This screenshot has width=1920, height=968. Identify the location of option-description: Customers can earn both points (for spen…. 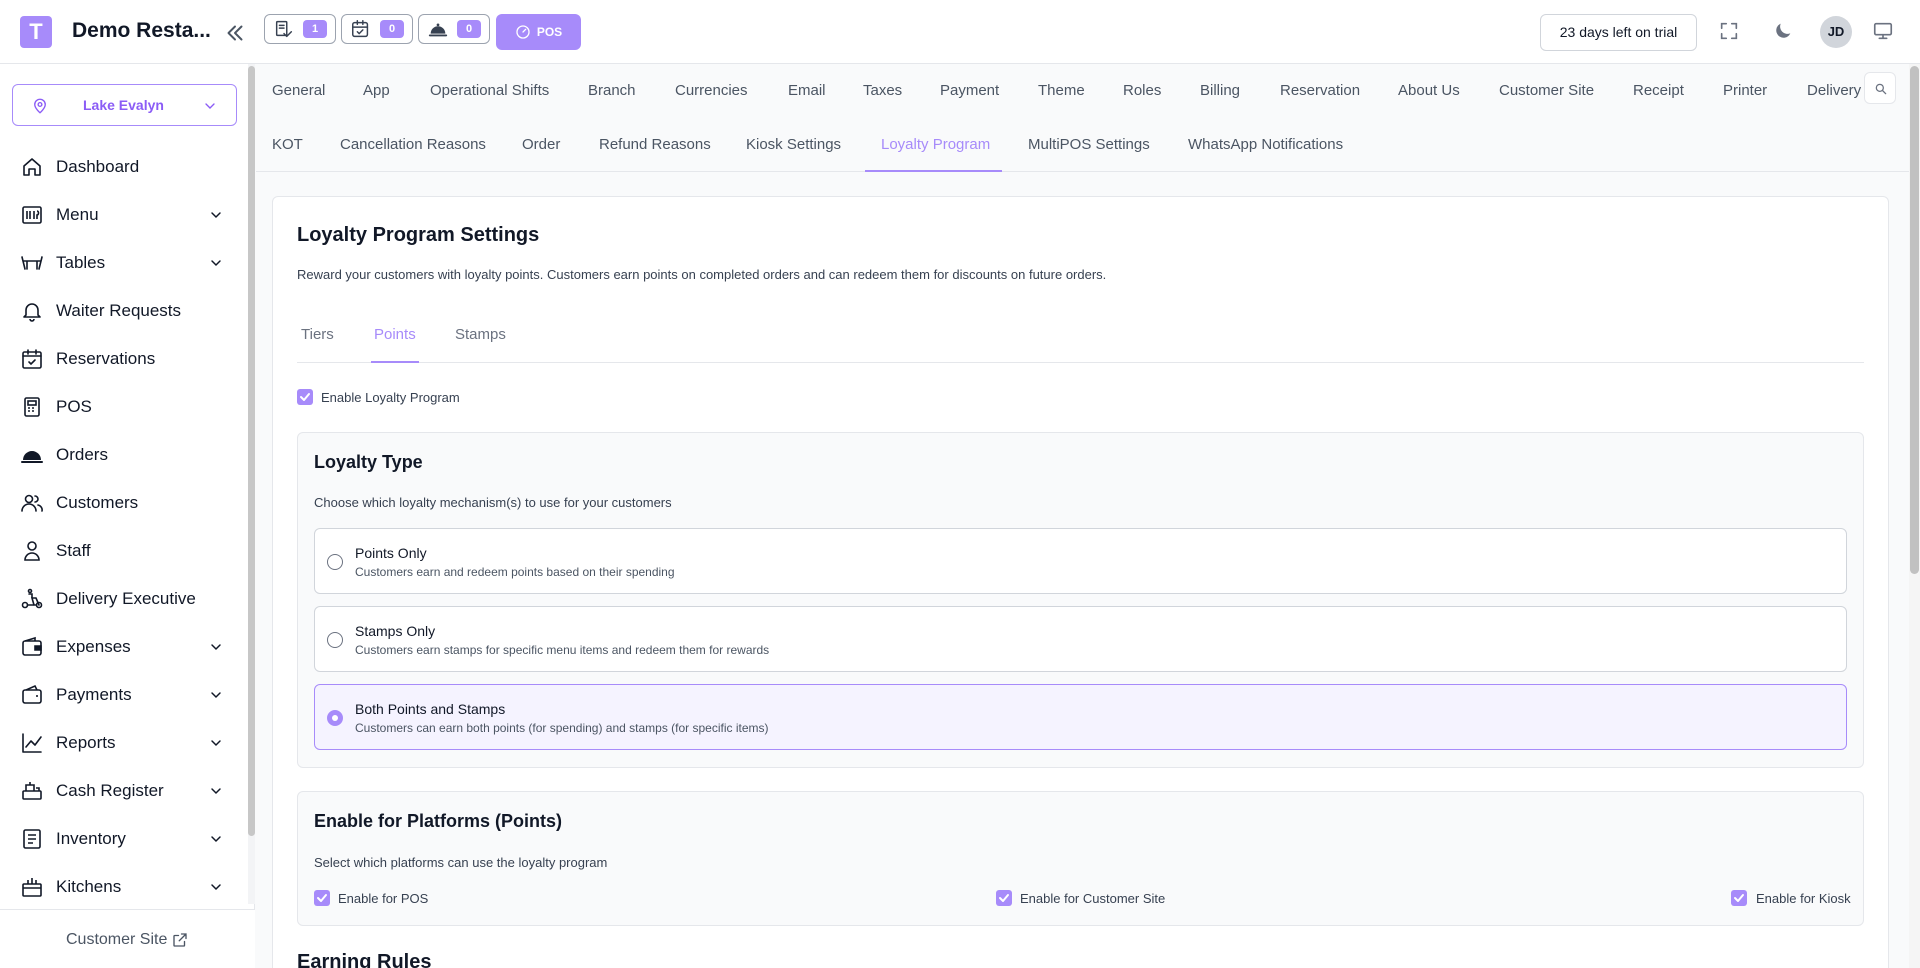
(562, 728).